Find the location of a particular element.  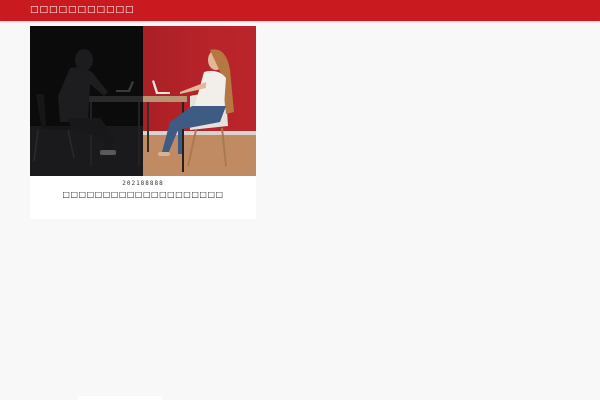

site-title-link: □□□□□□□□□□□ is located at coordinates (82, 10).